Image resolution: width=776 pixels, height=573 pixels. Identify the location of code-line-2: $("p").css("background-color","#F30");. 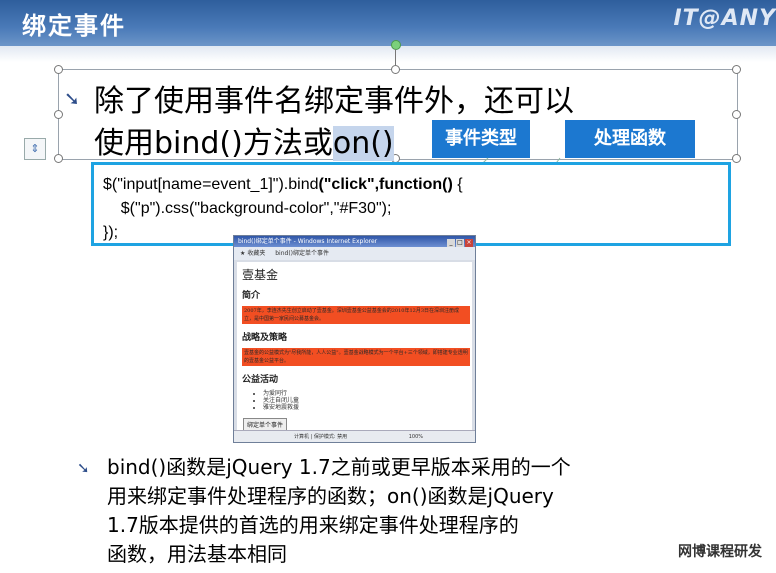
(247, 208).